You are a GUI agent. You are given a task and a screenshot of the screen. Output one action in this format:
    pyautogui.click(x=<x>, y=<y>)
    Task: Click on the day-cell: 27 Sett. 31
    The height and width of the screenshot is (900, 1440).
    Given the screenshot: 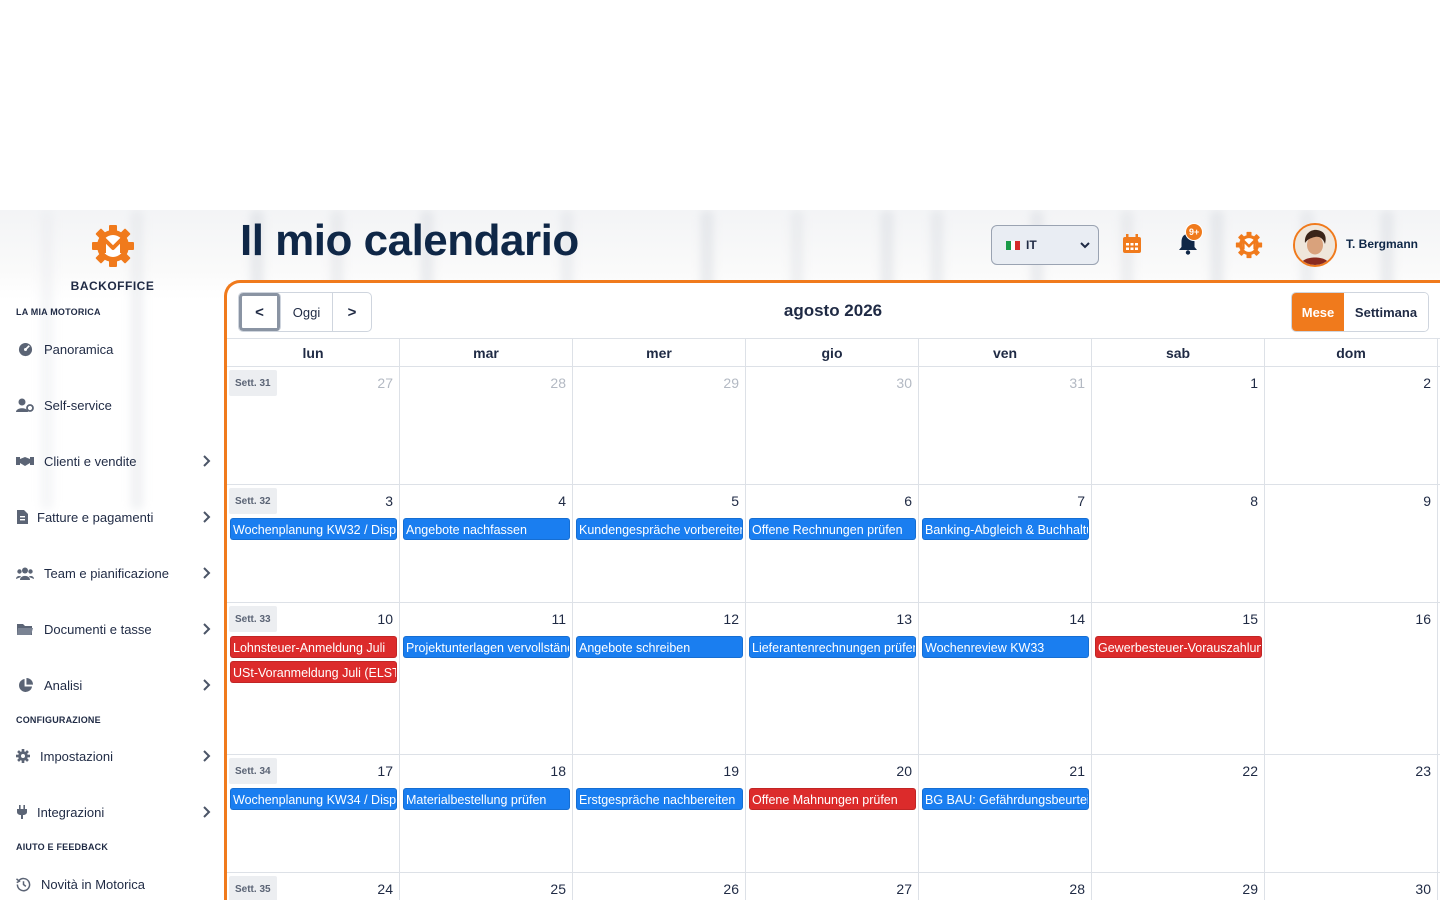 What is the action you would take?
    pyautogui.click(x=313, y=425)
    